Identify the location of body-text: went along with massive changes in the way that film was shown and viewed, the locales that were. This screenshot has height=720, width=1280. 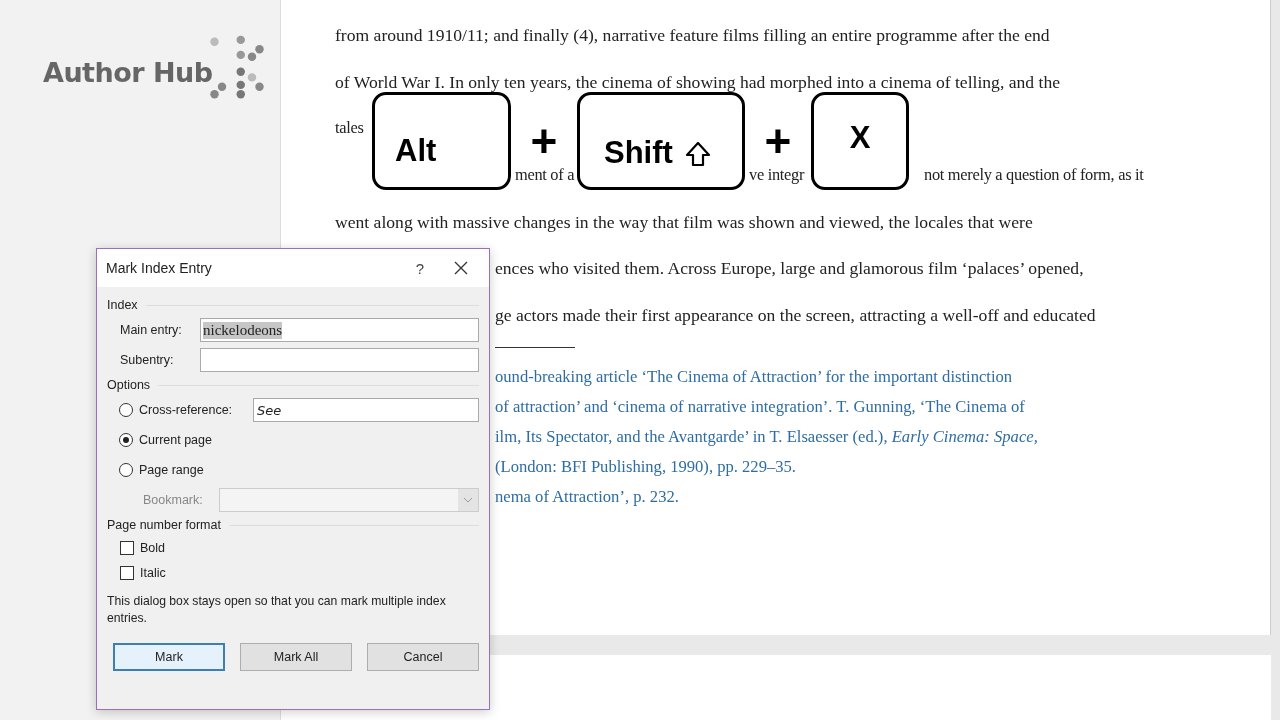
(684, 221).